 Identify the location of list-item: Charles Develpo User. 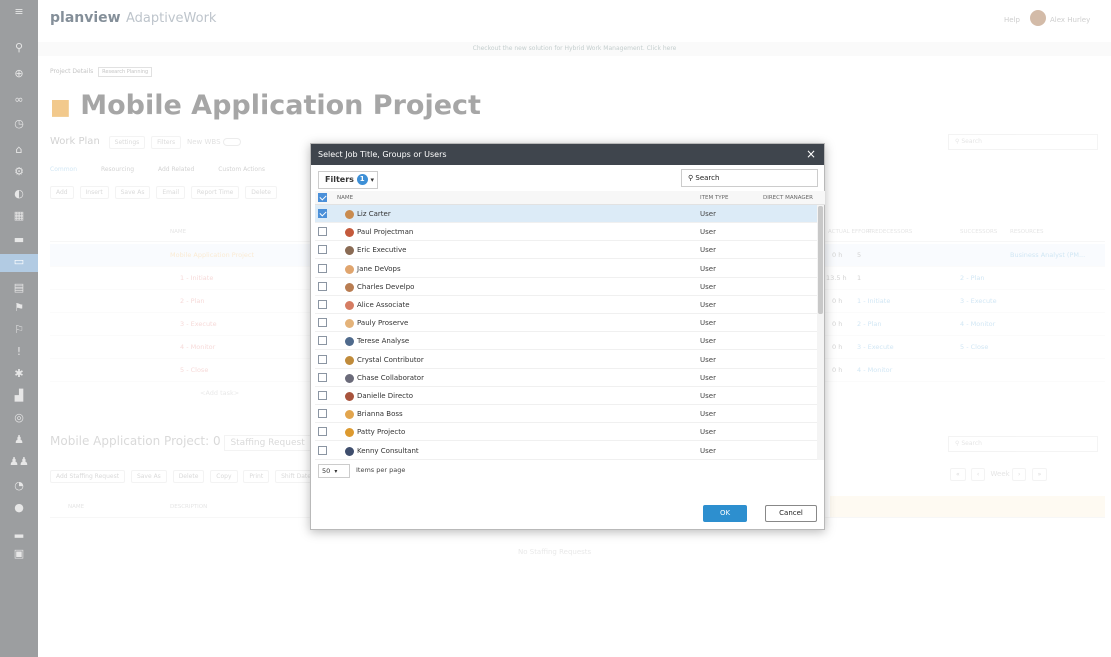
(566, 287).